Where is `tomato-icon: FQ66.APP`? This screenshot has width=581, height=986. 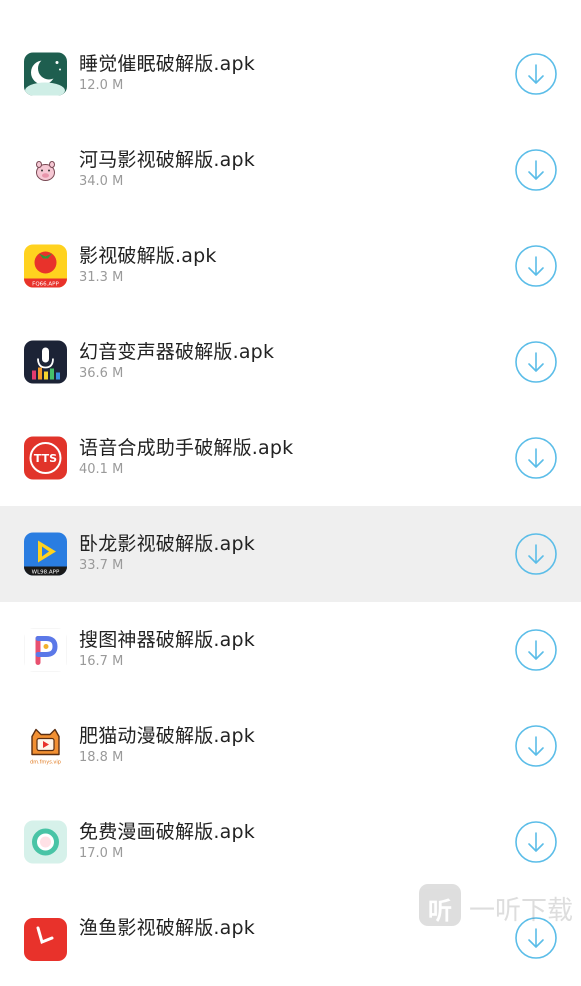 tomato-icon: FQ66.APP is located at coordinates (45, 266).